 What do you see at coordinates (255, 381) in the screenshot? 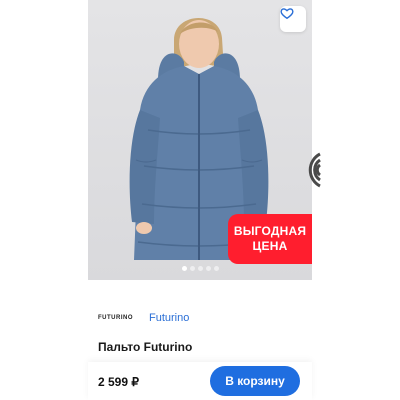
I see `add-to-cart-button: В корзину` at bounding box center [255, 381].